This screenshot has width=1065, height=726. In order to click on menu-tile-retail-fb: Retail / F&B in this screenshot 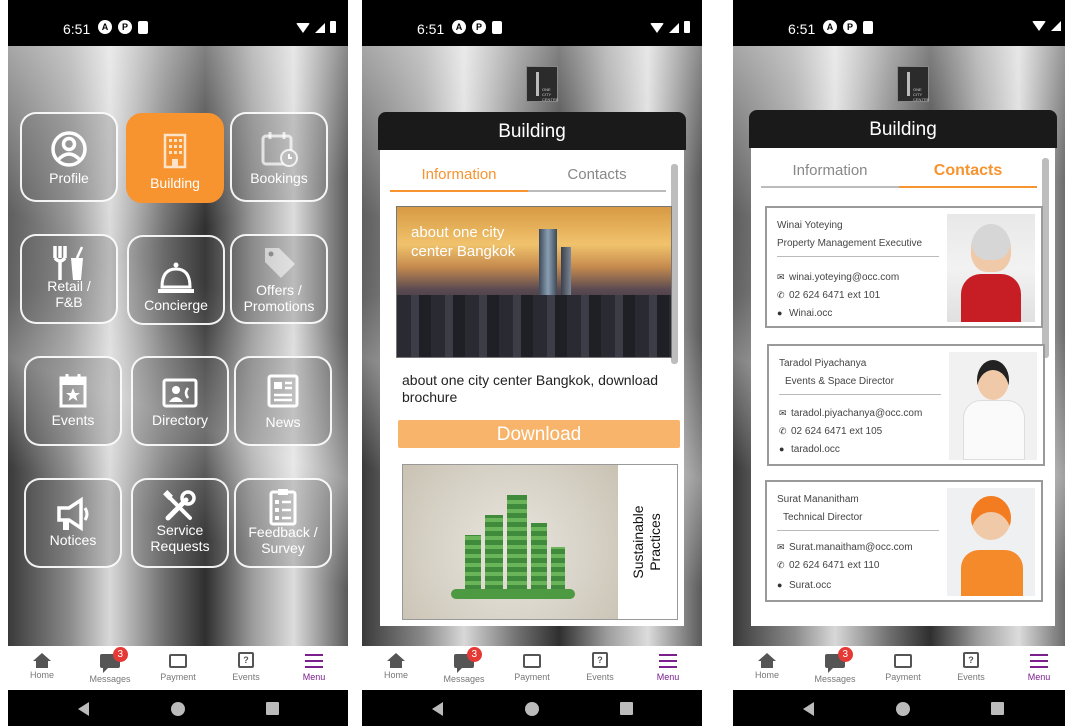, I will do `click(69, 279)`.